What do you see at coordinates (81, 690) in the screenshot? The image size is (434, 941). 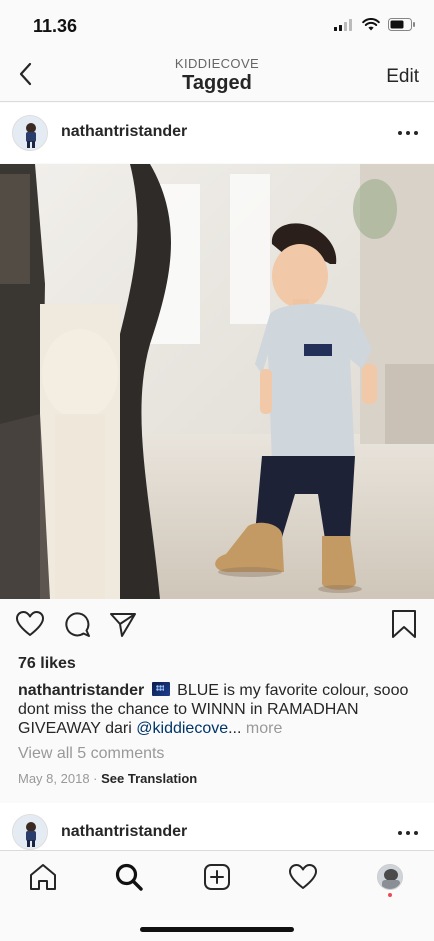 I see `caption-username: nathantristander` at bounding box center [81, 690].